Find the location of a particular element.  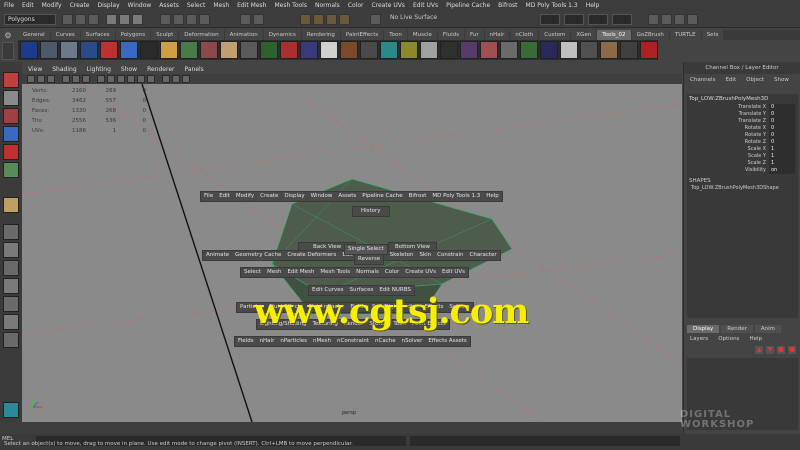

shelf-tab-curves: Curves is located at coordinates (65, 35).